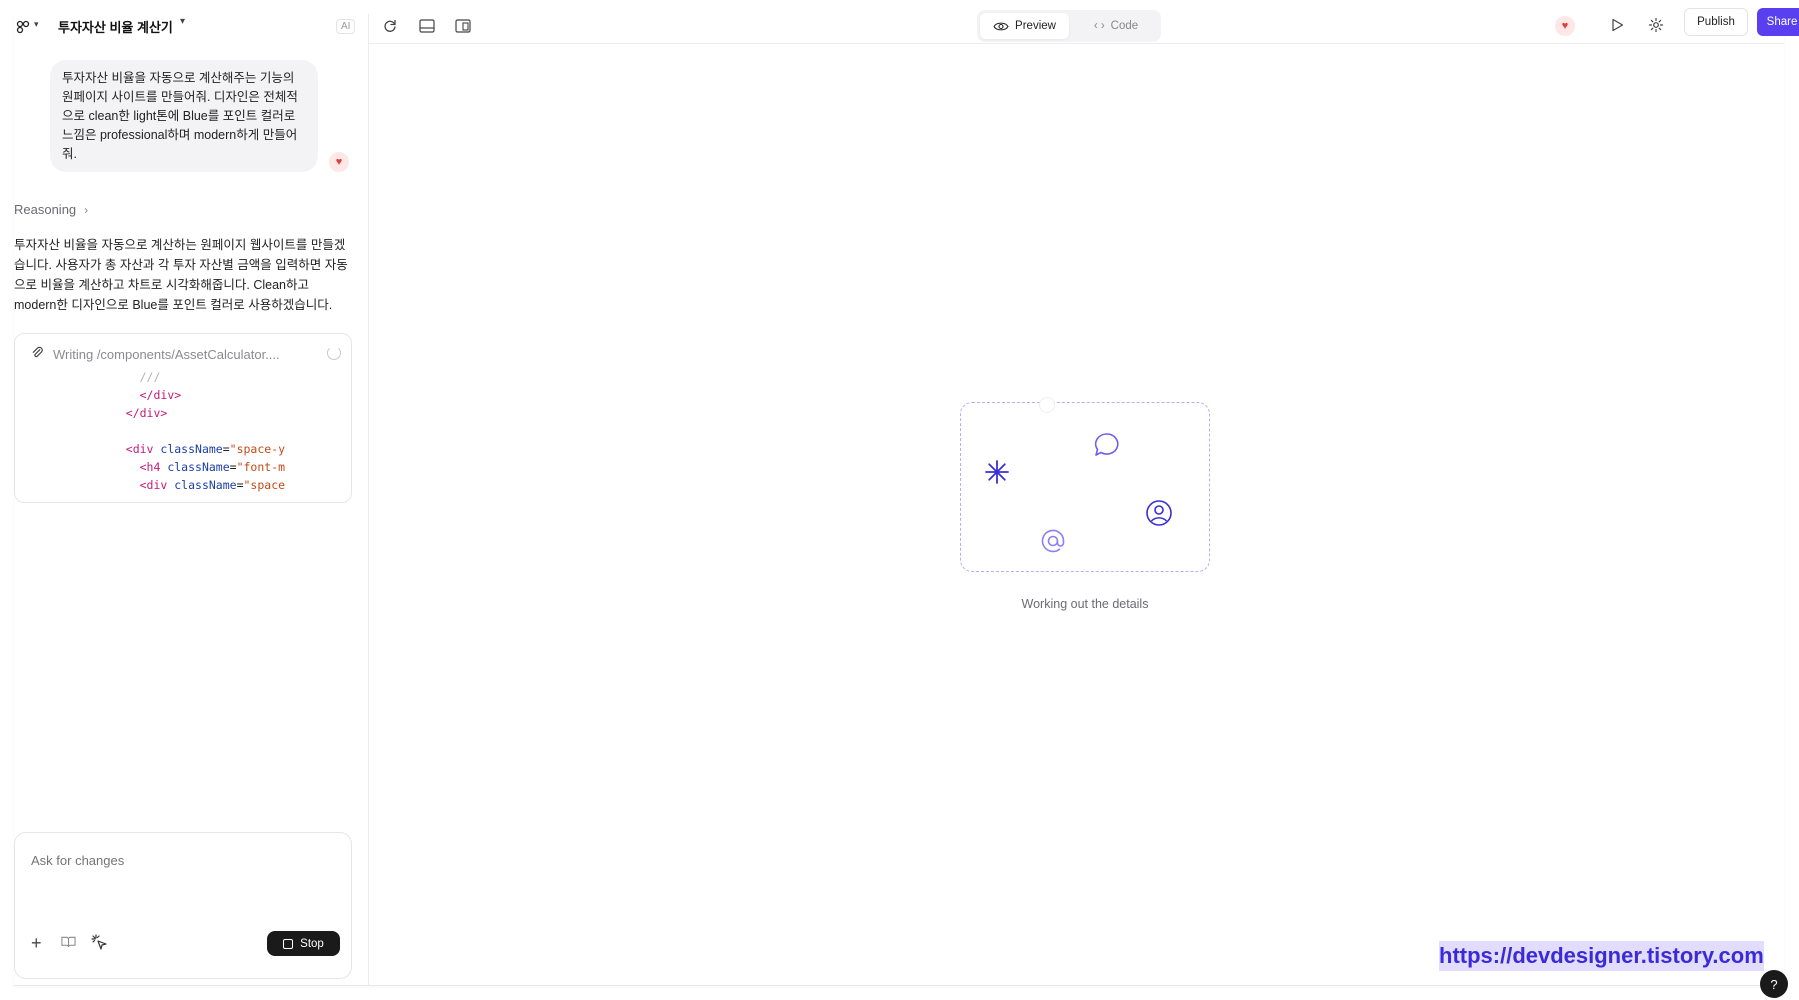 Image resolution: width=1799 pixels, height=1000 pixels. Describe the element at coordinates (68, 943) in the screenshot. I see `book-icon` at that location.